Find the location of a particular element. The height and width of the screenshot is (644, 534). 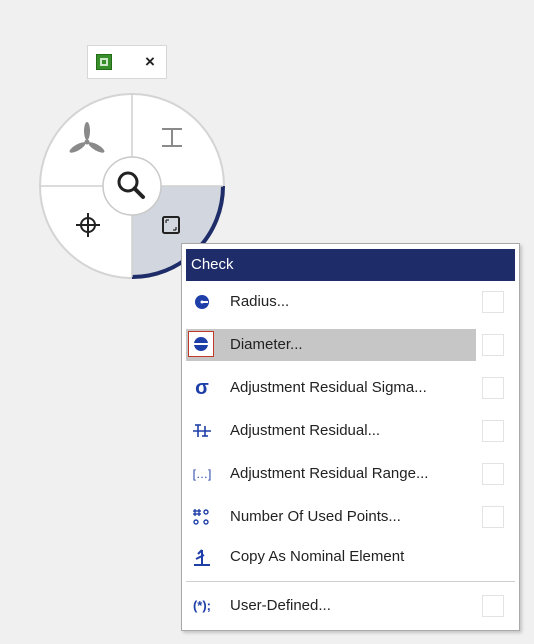

menu-item-label: Copy As Nominal Element is located at coordinates (317, 556).